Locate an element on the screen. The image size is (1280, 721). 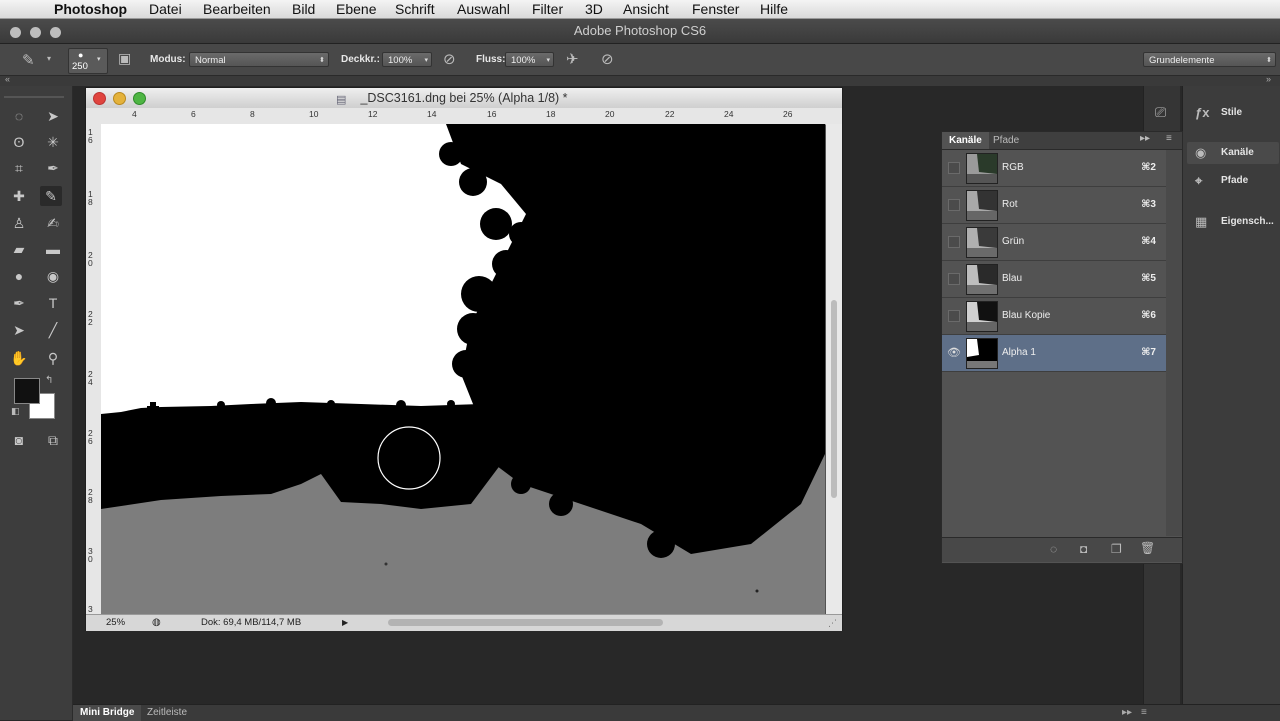
minimize-document-button is located at coordinates (119, 98).